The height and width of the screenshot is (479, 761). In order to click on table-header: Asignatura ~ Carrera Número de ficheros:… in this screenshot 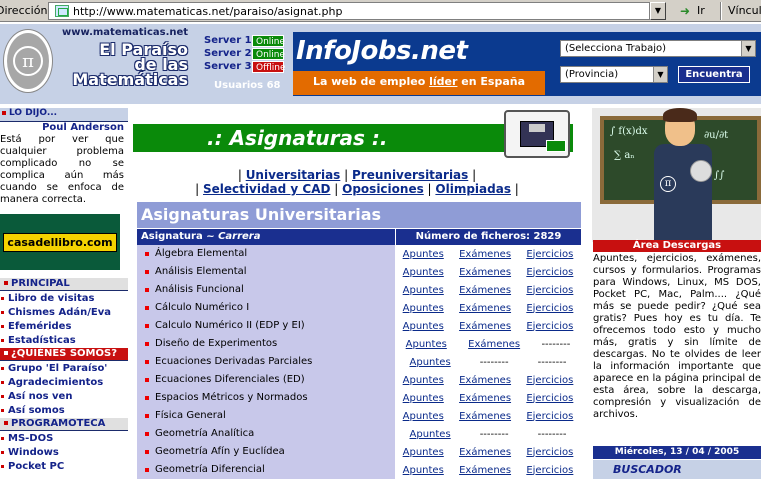, I will do `click(359, 237)`.